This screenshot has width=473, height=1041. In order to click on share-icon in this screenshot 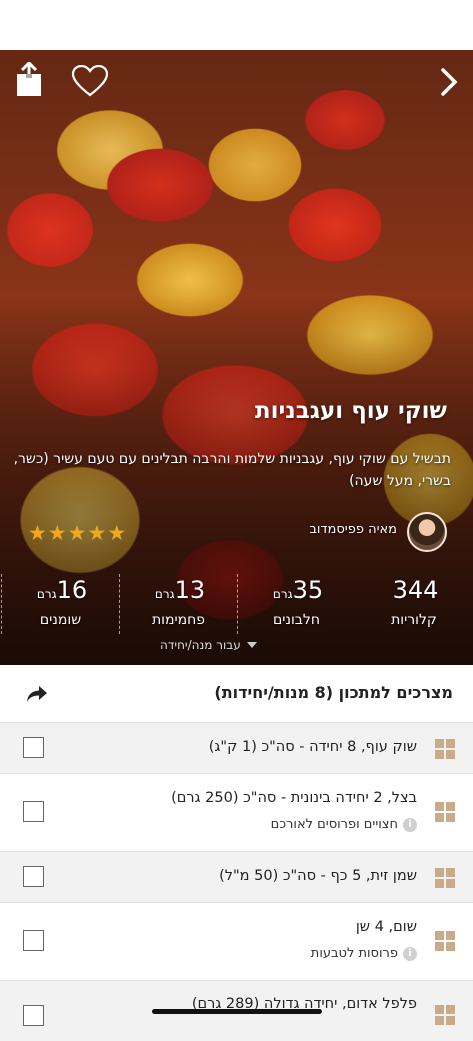, I will do `click(29, 79)`.